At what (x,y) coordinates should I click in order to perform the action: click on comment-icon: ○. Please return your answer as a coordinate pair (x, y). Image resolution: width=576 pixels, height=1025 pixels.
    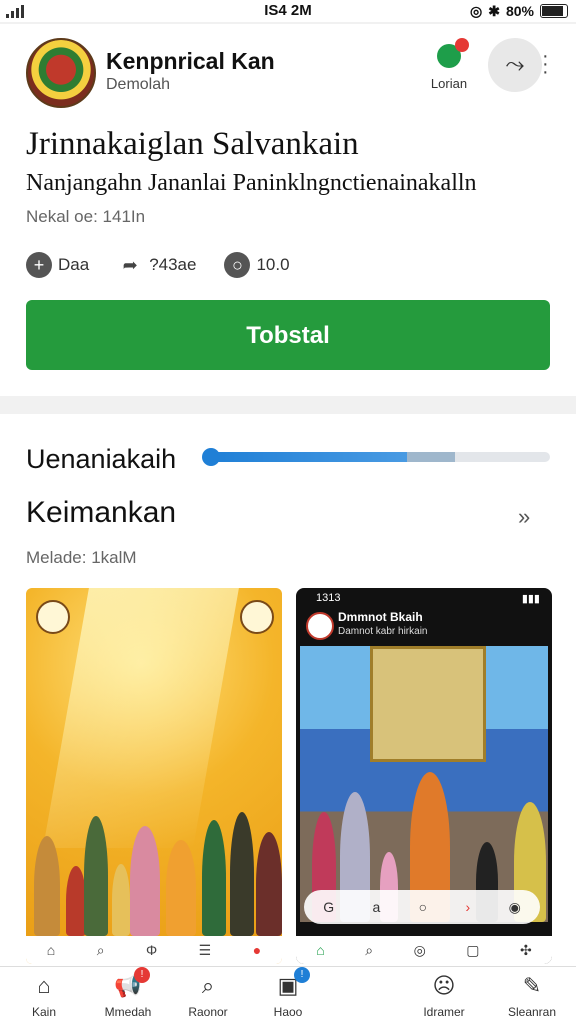
    Looking at the image, I should click on (237, 265).